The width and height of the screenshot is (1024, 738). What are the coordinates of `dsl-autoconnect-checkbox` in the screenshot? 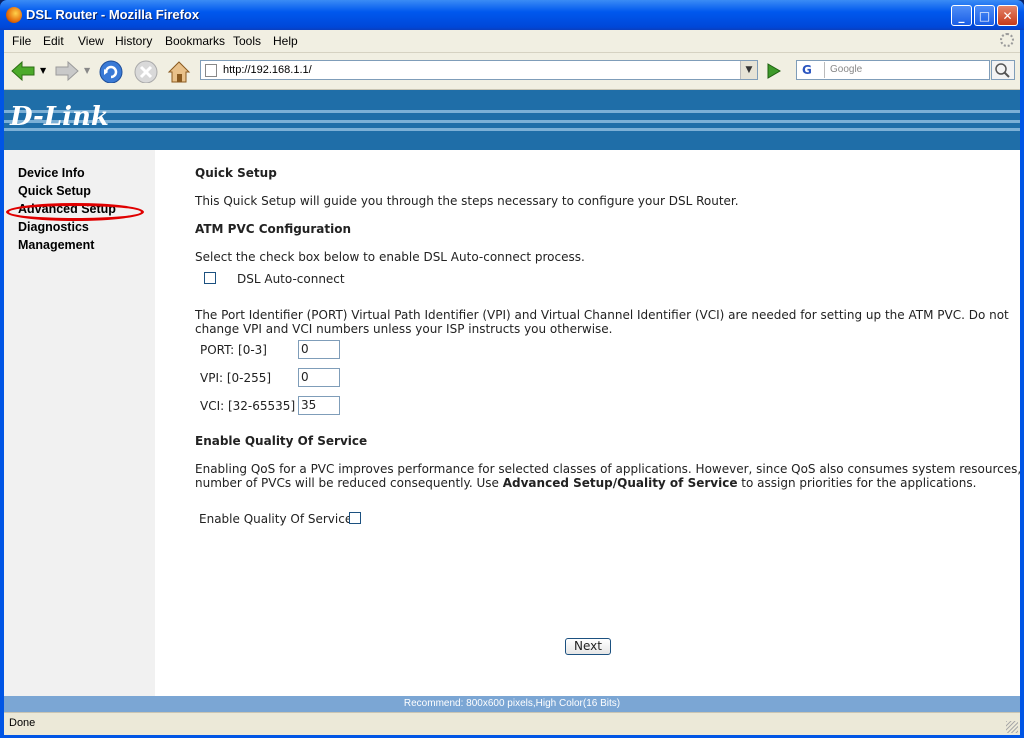 It's located at (210, 278).